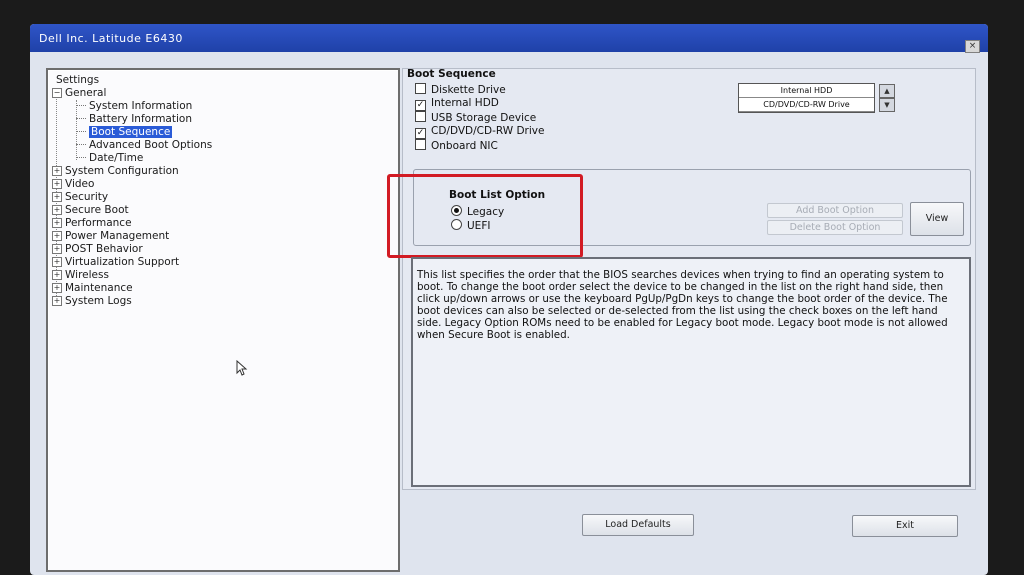 The height and width of the screenshot is (575, 1024). Describe the element at coordinates (79, 93) in the screenshot. I see `tree-item-general: − General` at that location.